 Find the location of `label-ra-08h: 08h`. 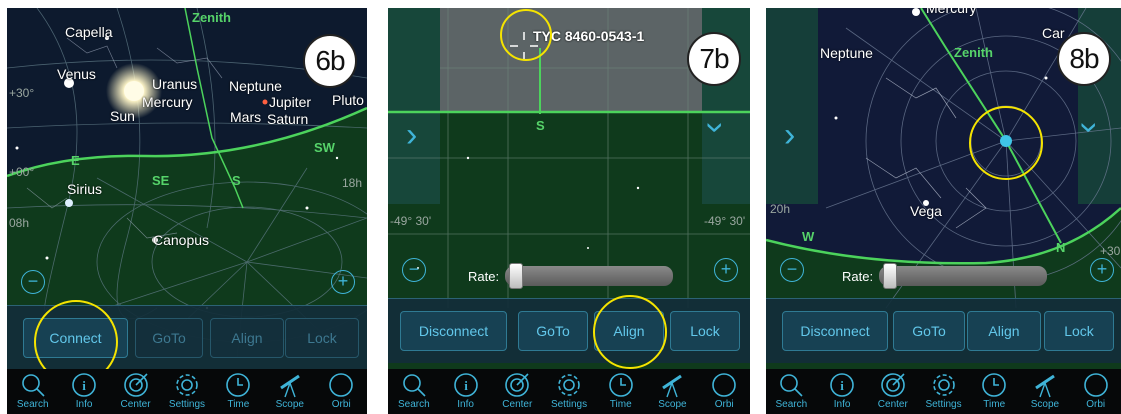

label-ra-08h: 08h is located at coordinates (19, 223).